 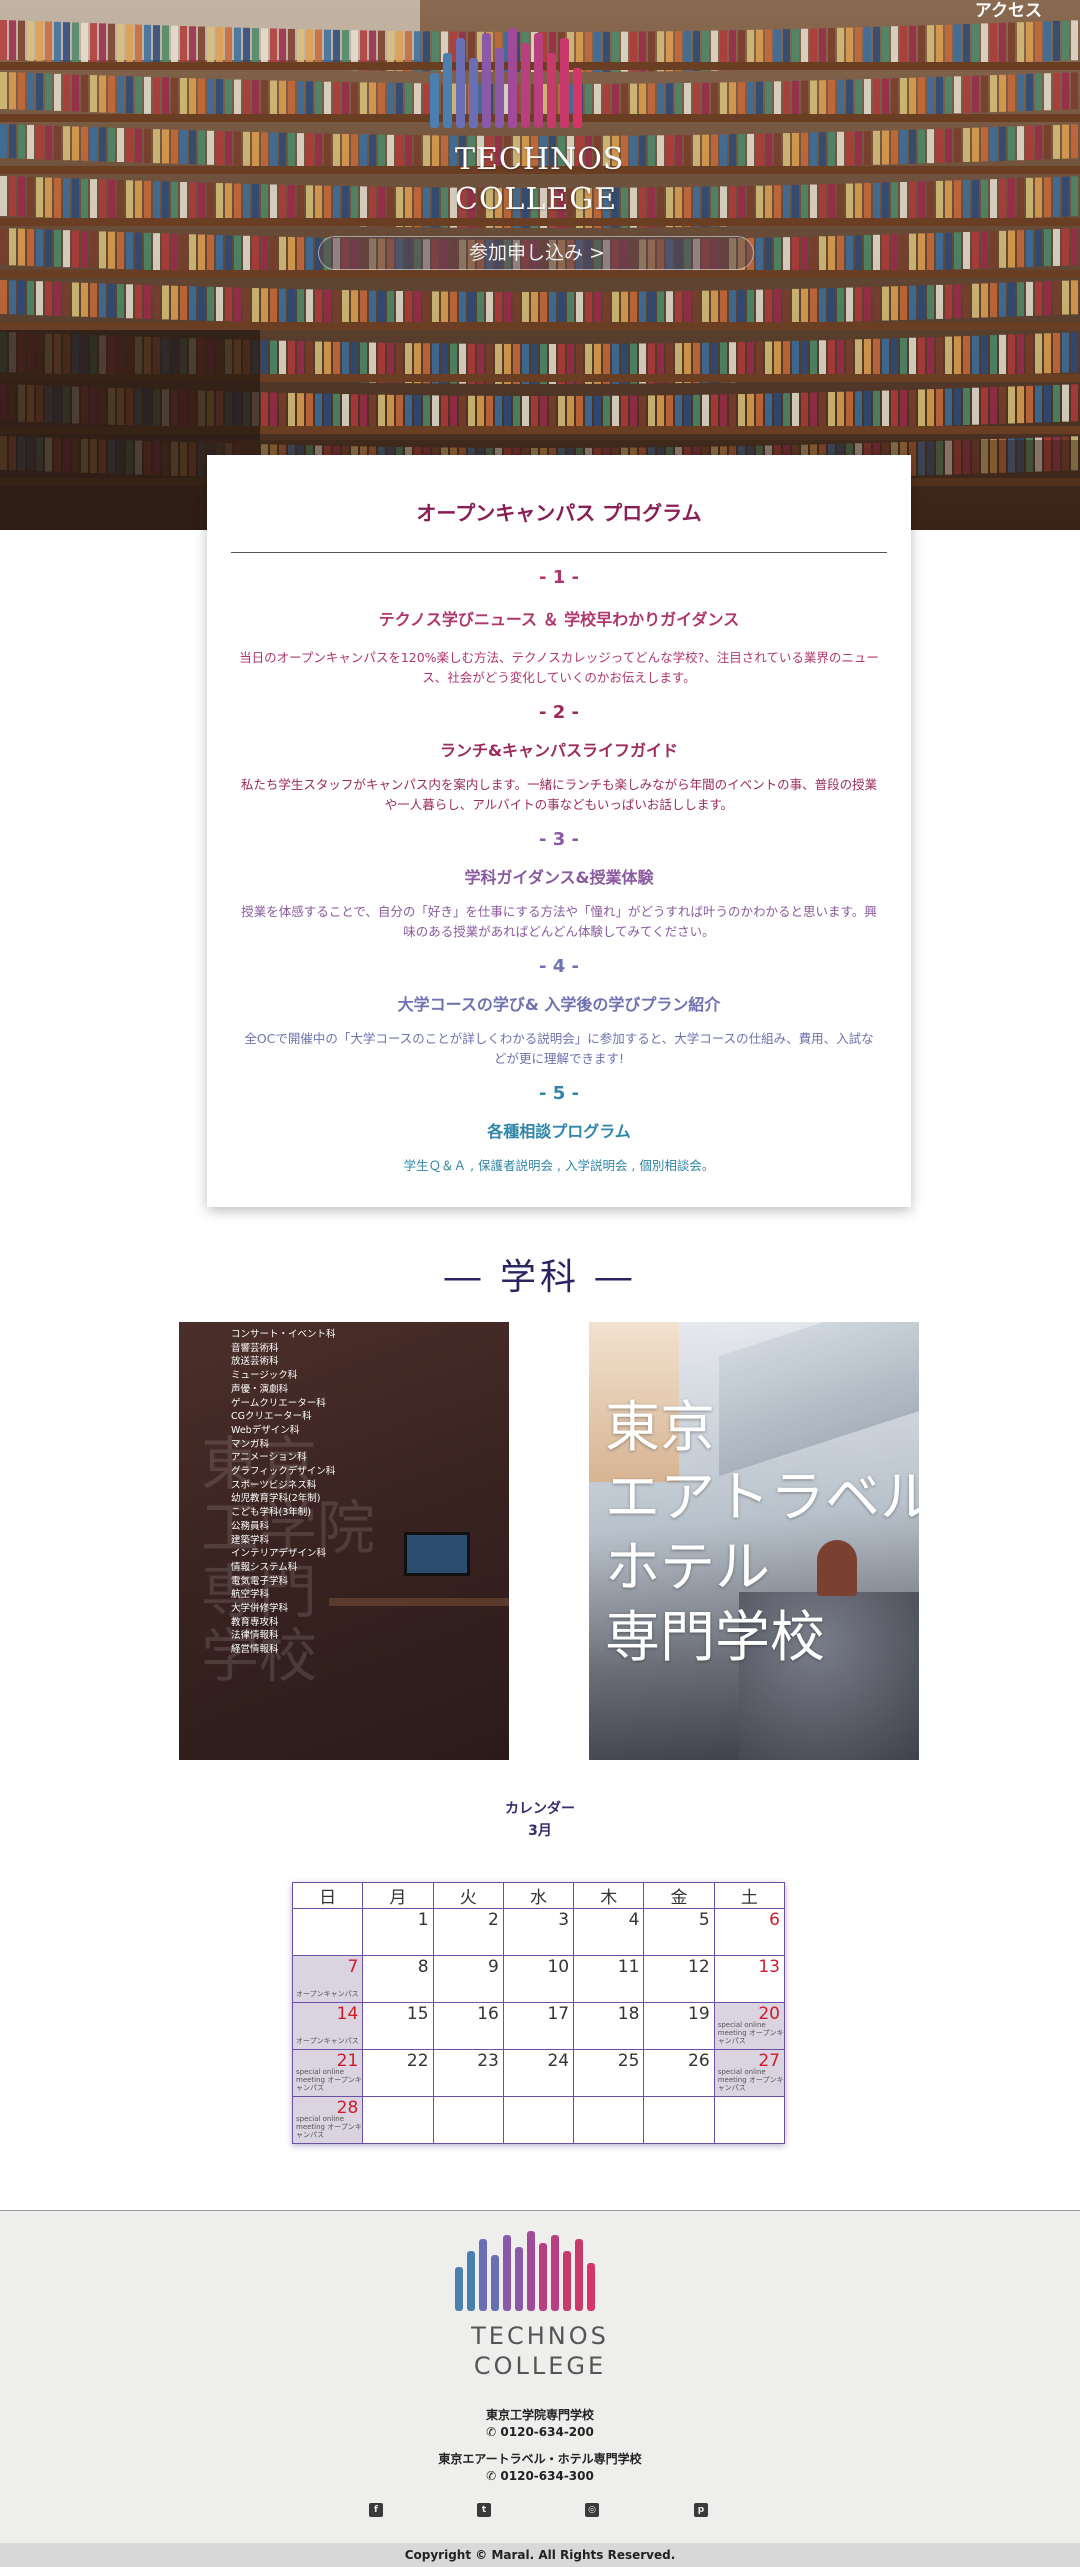 What do you see at coordinates (283, 1417) in the screenshot?
I see `department-item: CGクリエーター科` at bounding box center [283, 1417].